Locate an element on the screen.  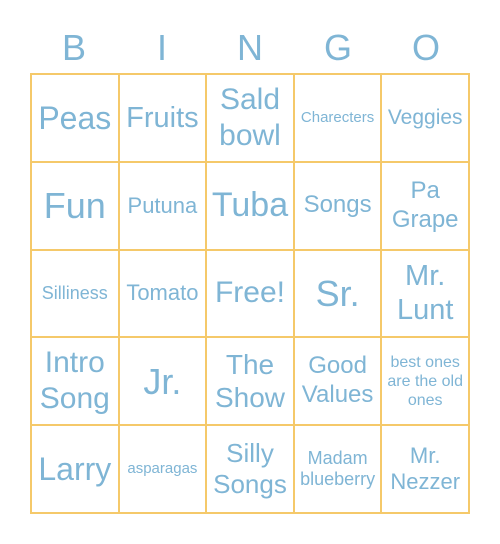
bingo-cell: Putuna is located at coordinates (162, 205).